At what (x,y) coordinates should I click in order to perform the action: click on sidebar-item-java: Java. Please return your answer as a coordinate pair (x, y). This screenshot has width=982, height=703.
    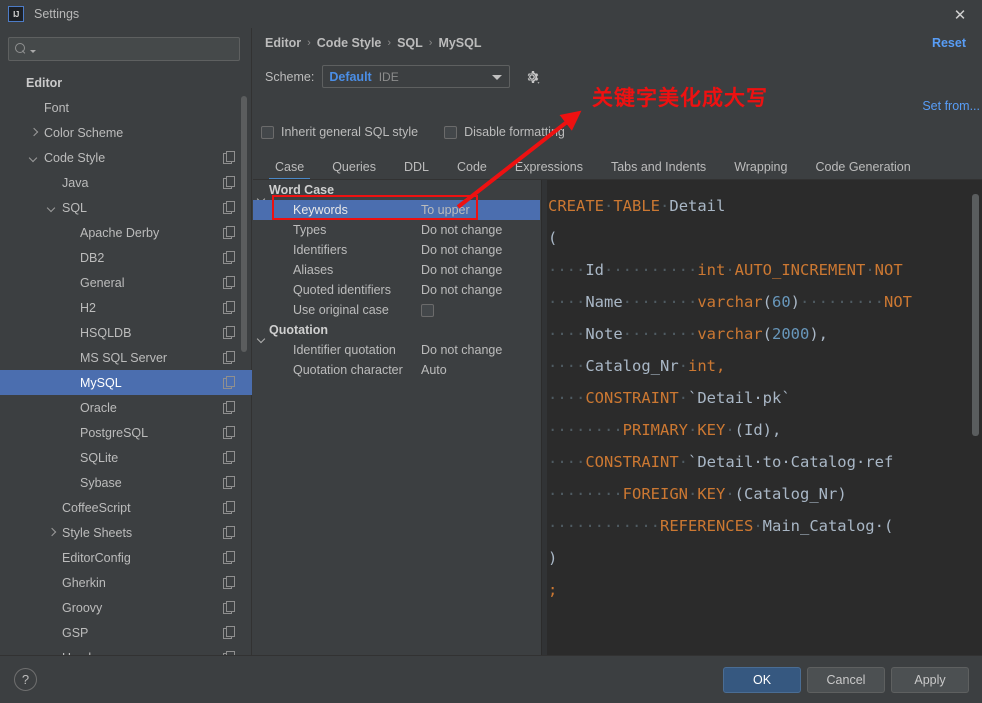
    Looking at the image, I should click on (126, 182).